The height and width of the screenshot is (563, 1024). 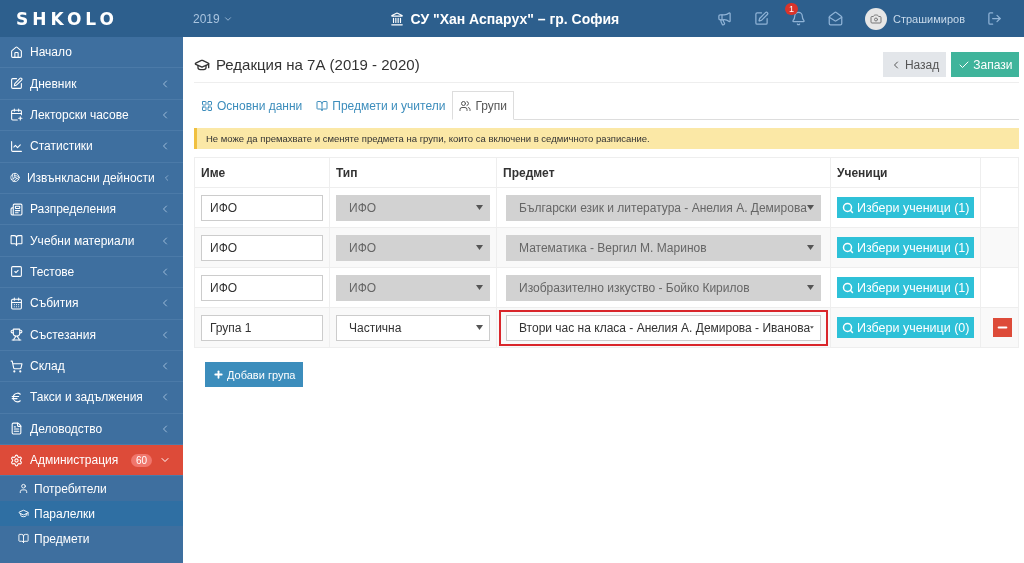 What do you see at coordinates (218, 374) in the screenshot?
I see `plus-icon` at bounding box center [218, 374].